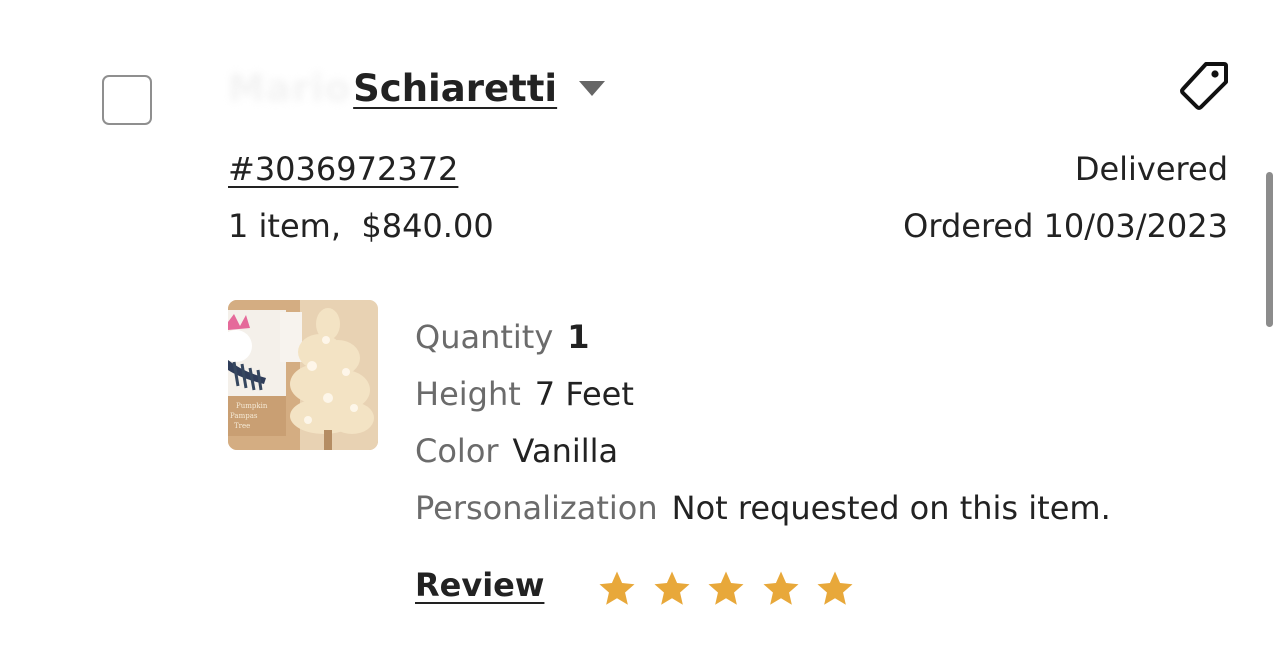 The image size is (1284, 667). I want to click on buyer-first-name: Mario, so click(290, 88).